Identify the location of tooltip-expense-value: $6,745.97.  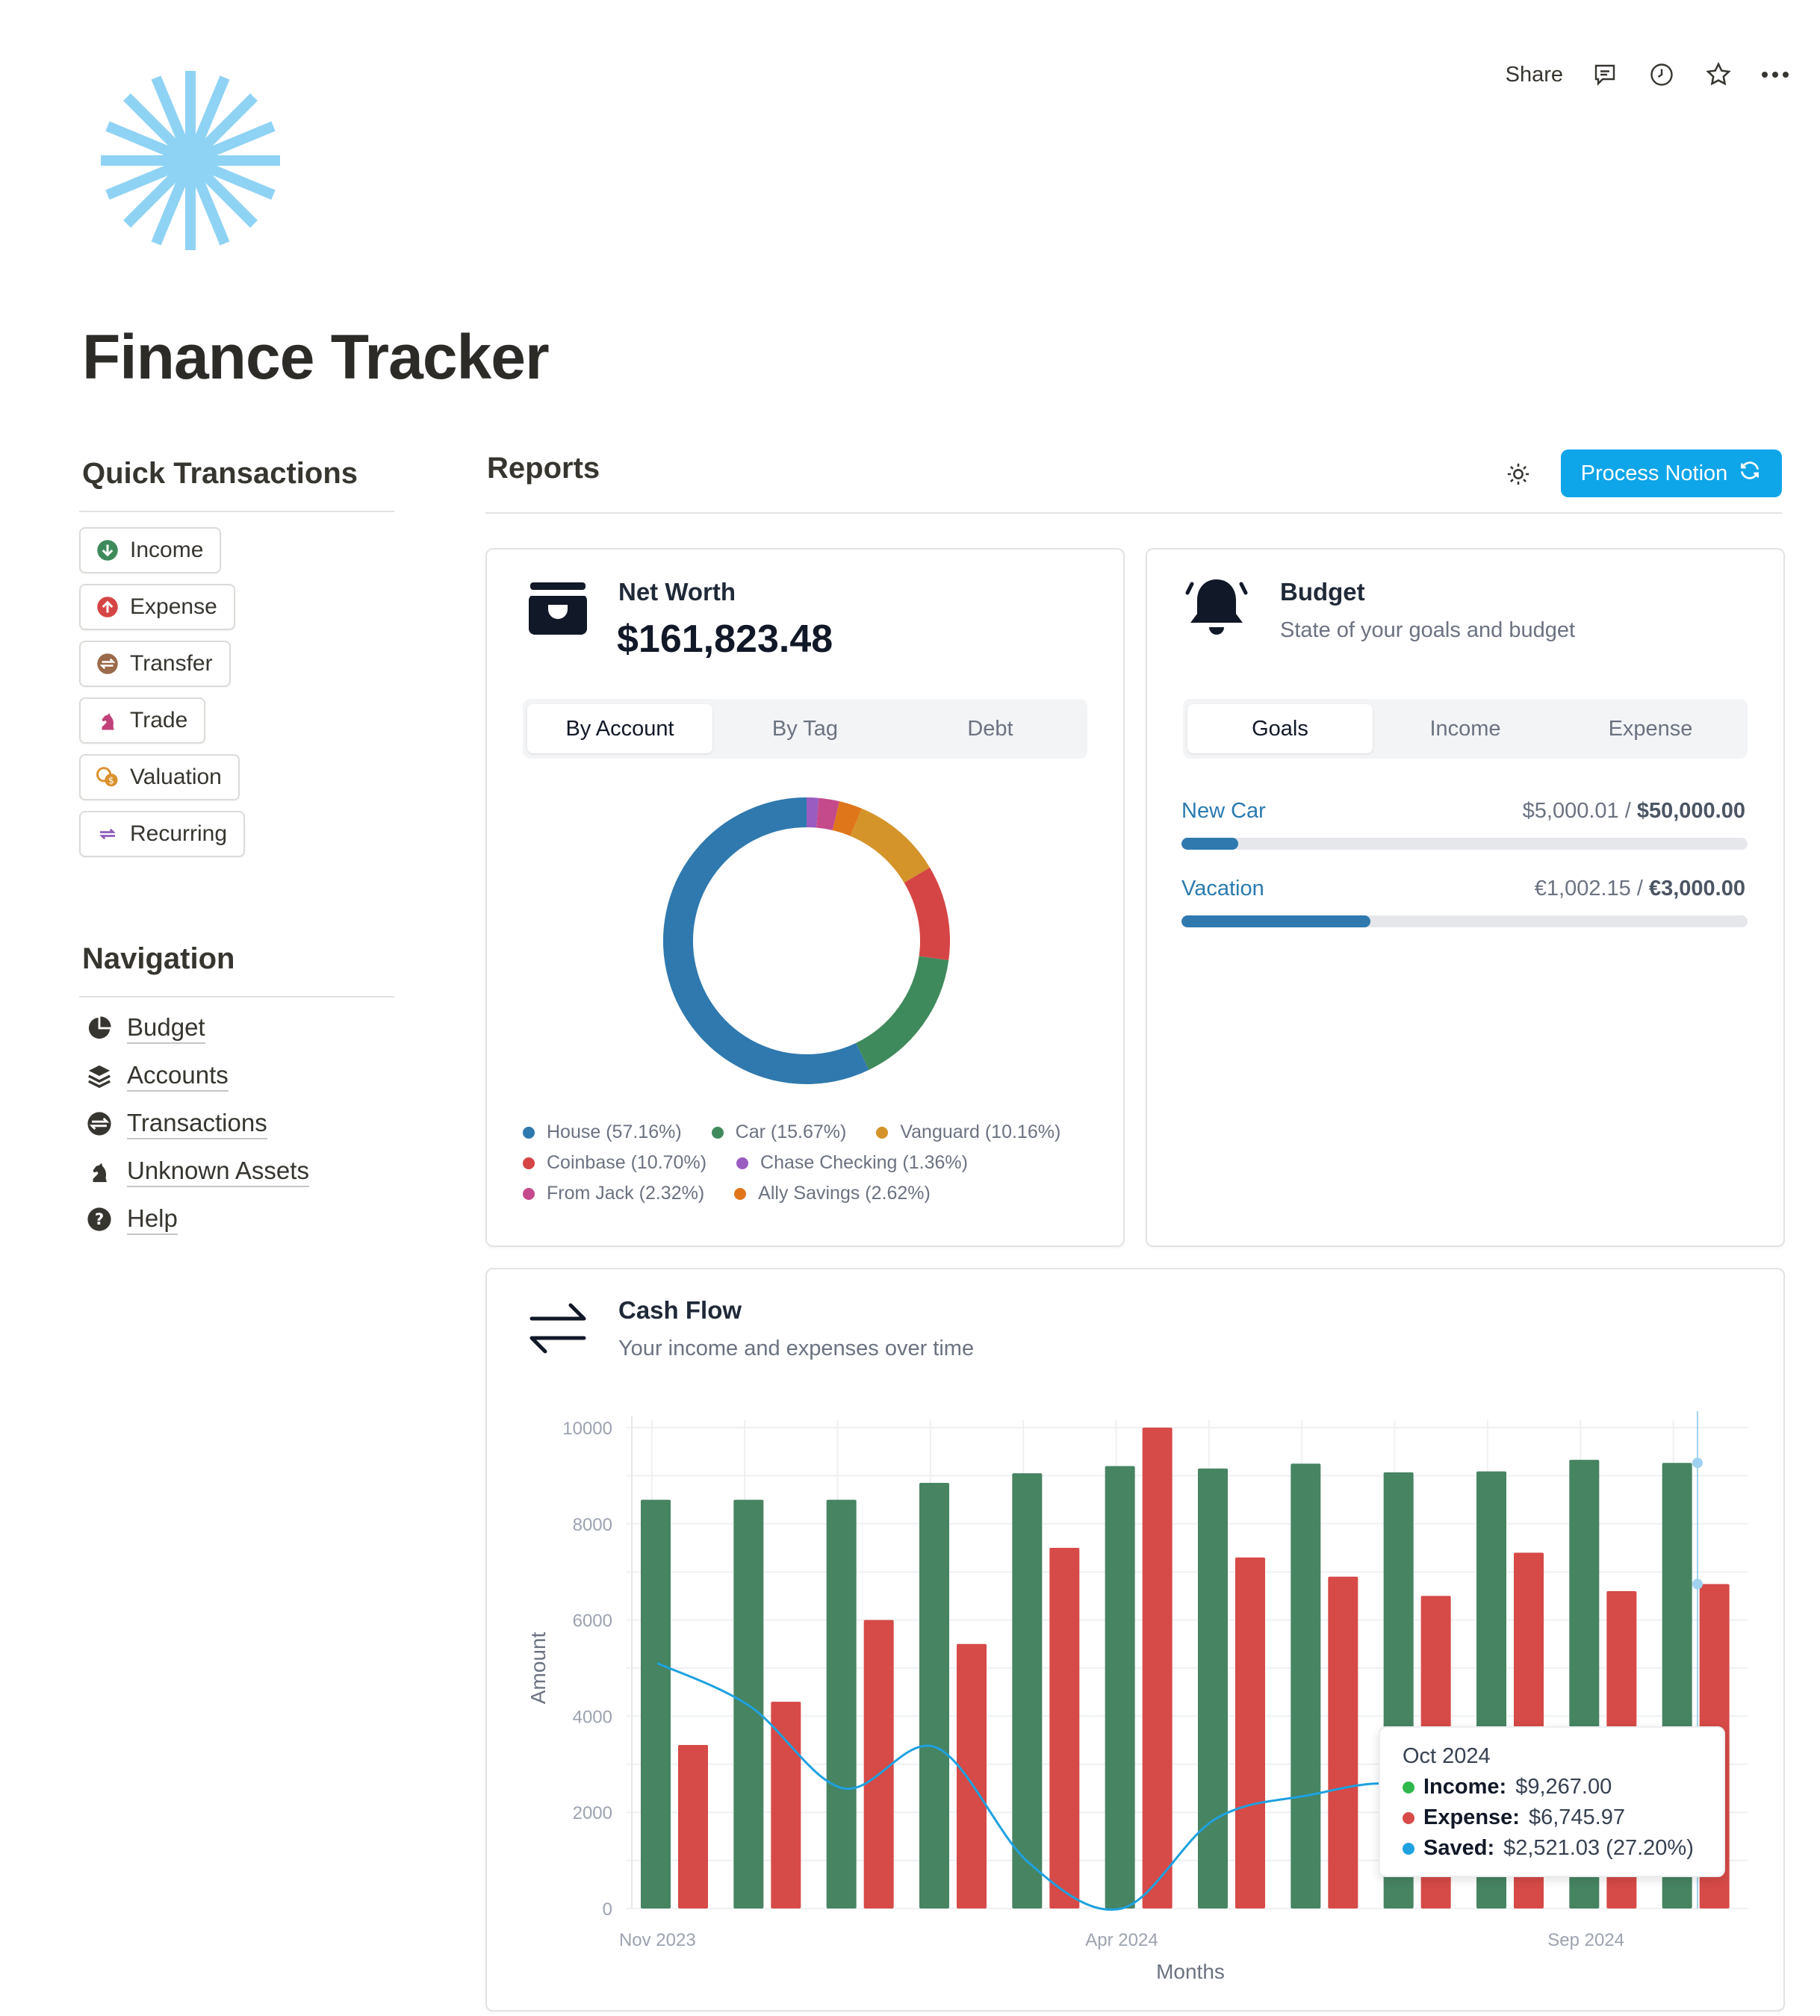
(1576, 1817).